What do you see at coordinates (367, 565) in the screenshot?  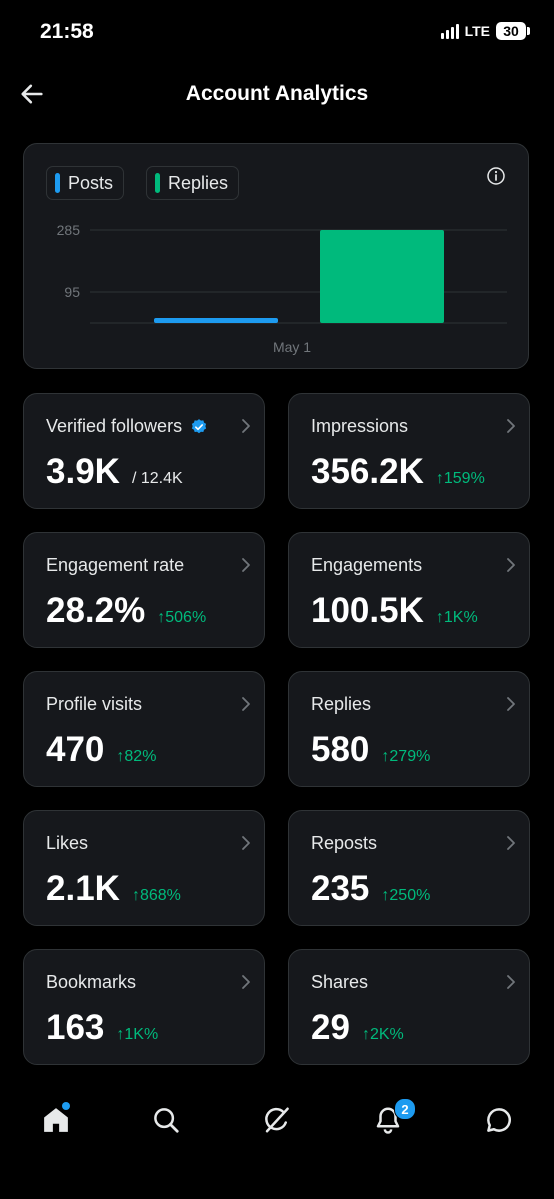 I see `stat-label-text: Engagements` at bounding box center [367, 565].